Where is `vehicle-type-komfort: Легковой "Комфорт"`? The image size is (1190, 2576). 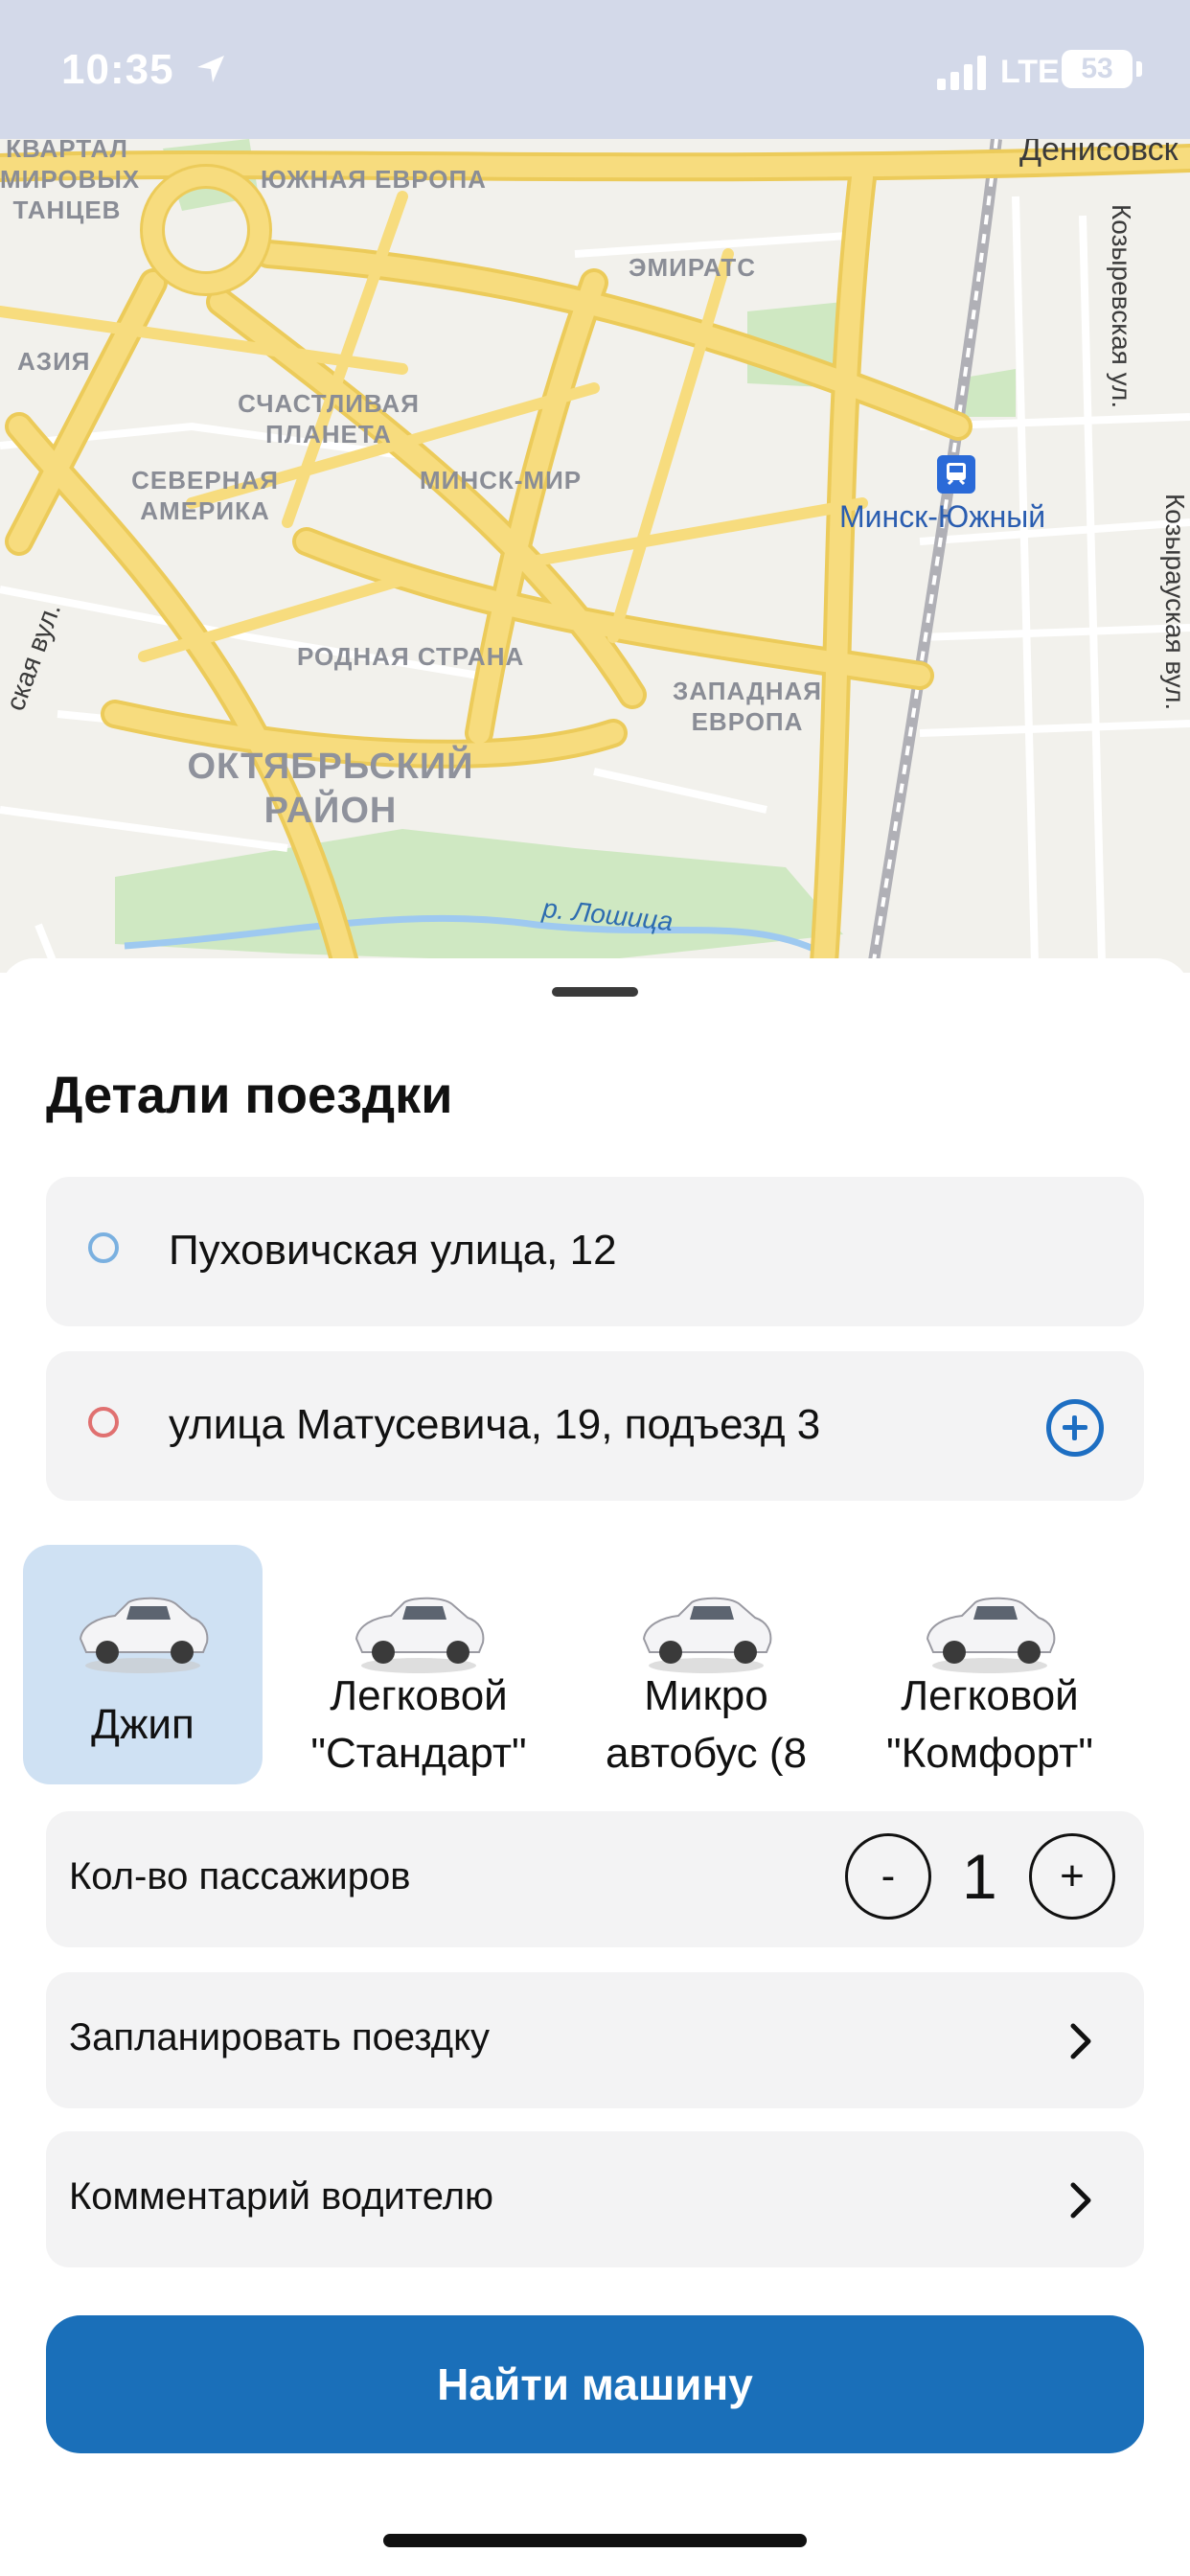
vehicle-type-komfort: Легковой "Комфорт" is located at coordinates (990, 1664).